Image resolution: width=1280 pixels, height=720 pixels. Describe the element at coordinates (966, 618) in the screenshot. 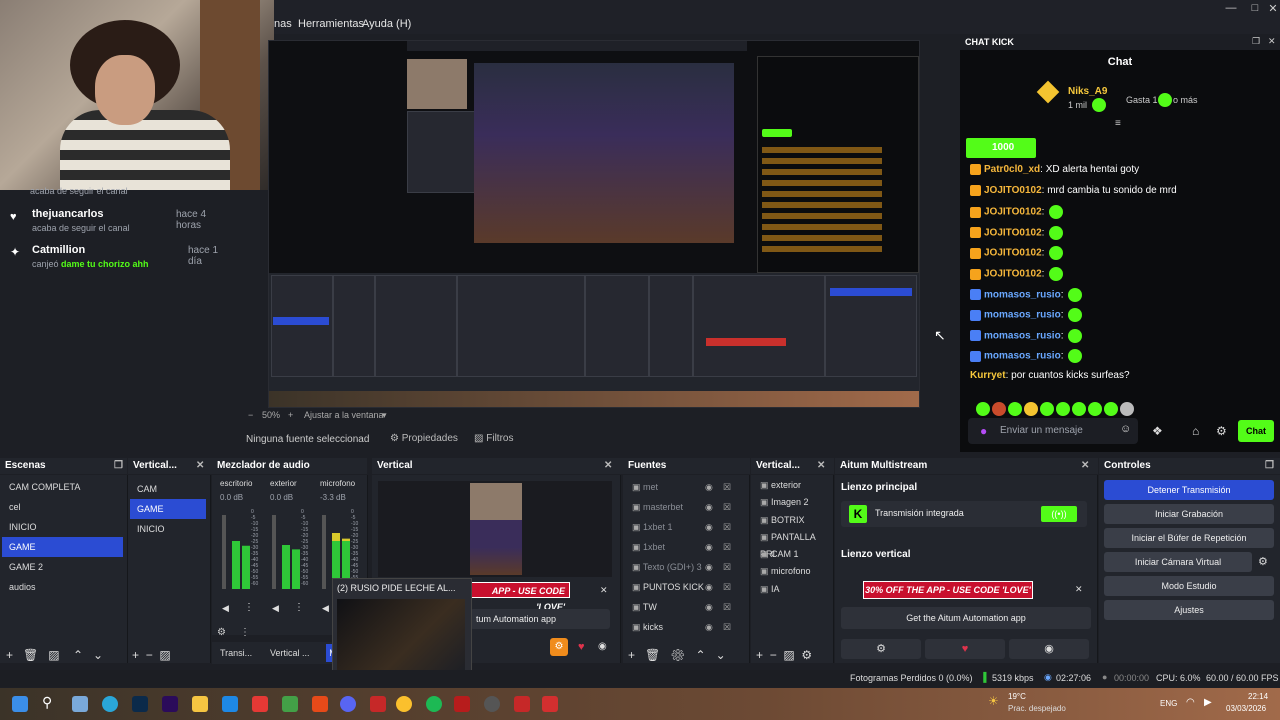

I see `get-aitum-app-button: Get the Aitum Automation app` at that location.